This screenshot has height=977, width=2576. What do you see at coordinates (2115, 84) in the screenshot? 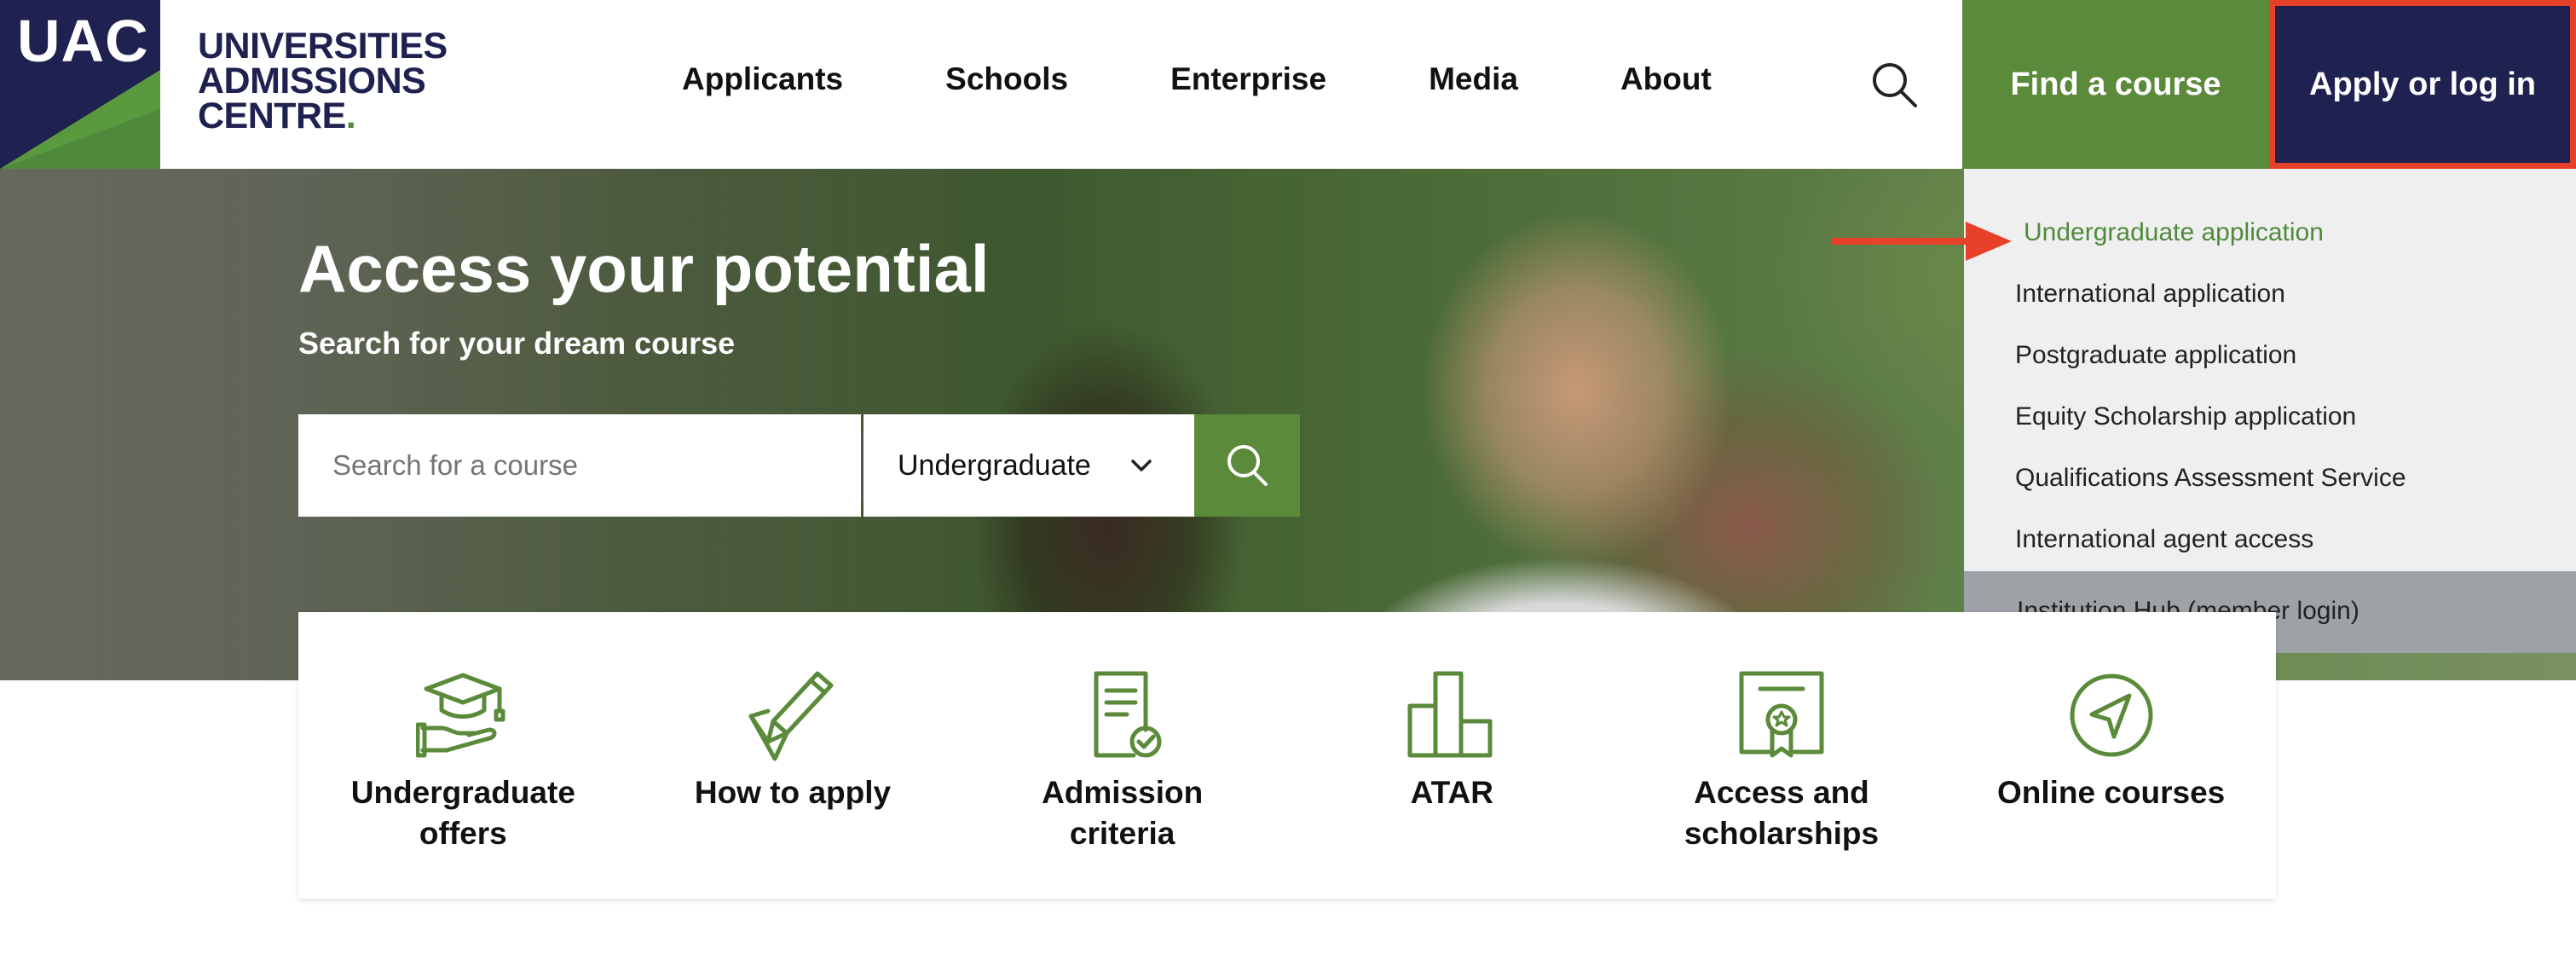
I see `find-course-button: Find a course` at bounding box center [2115, 84].